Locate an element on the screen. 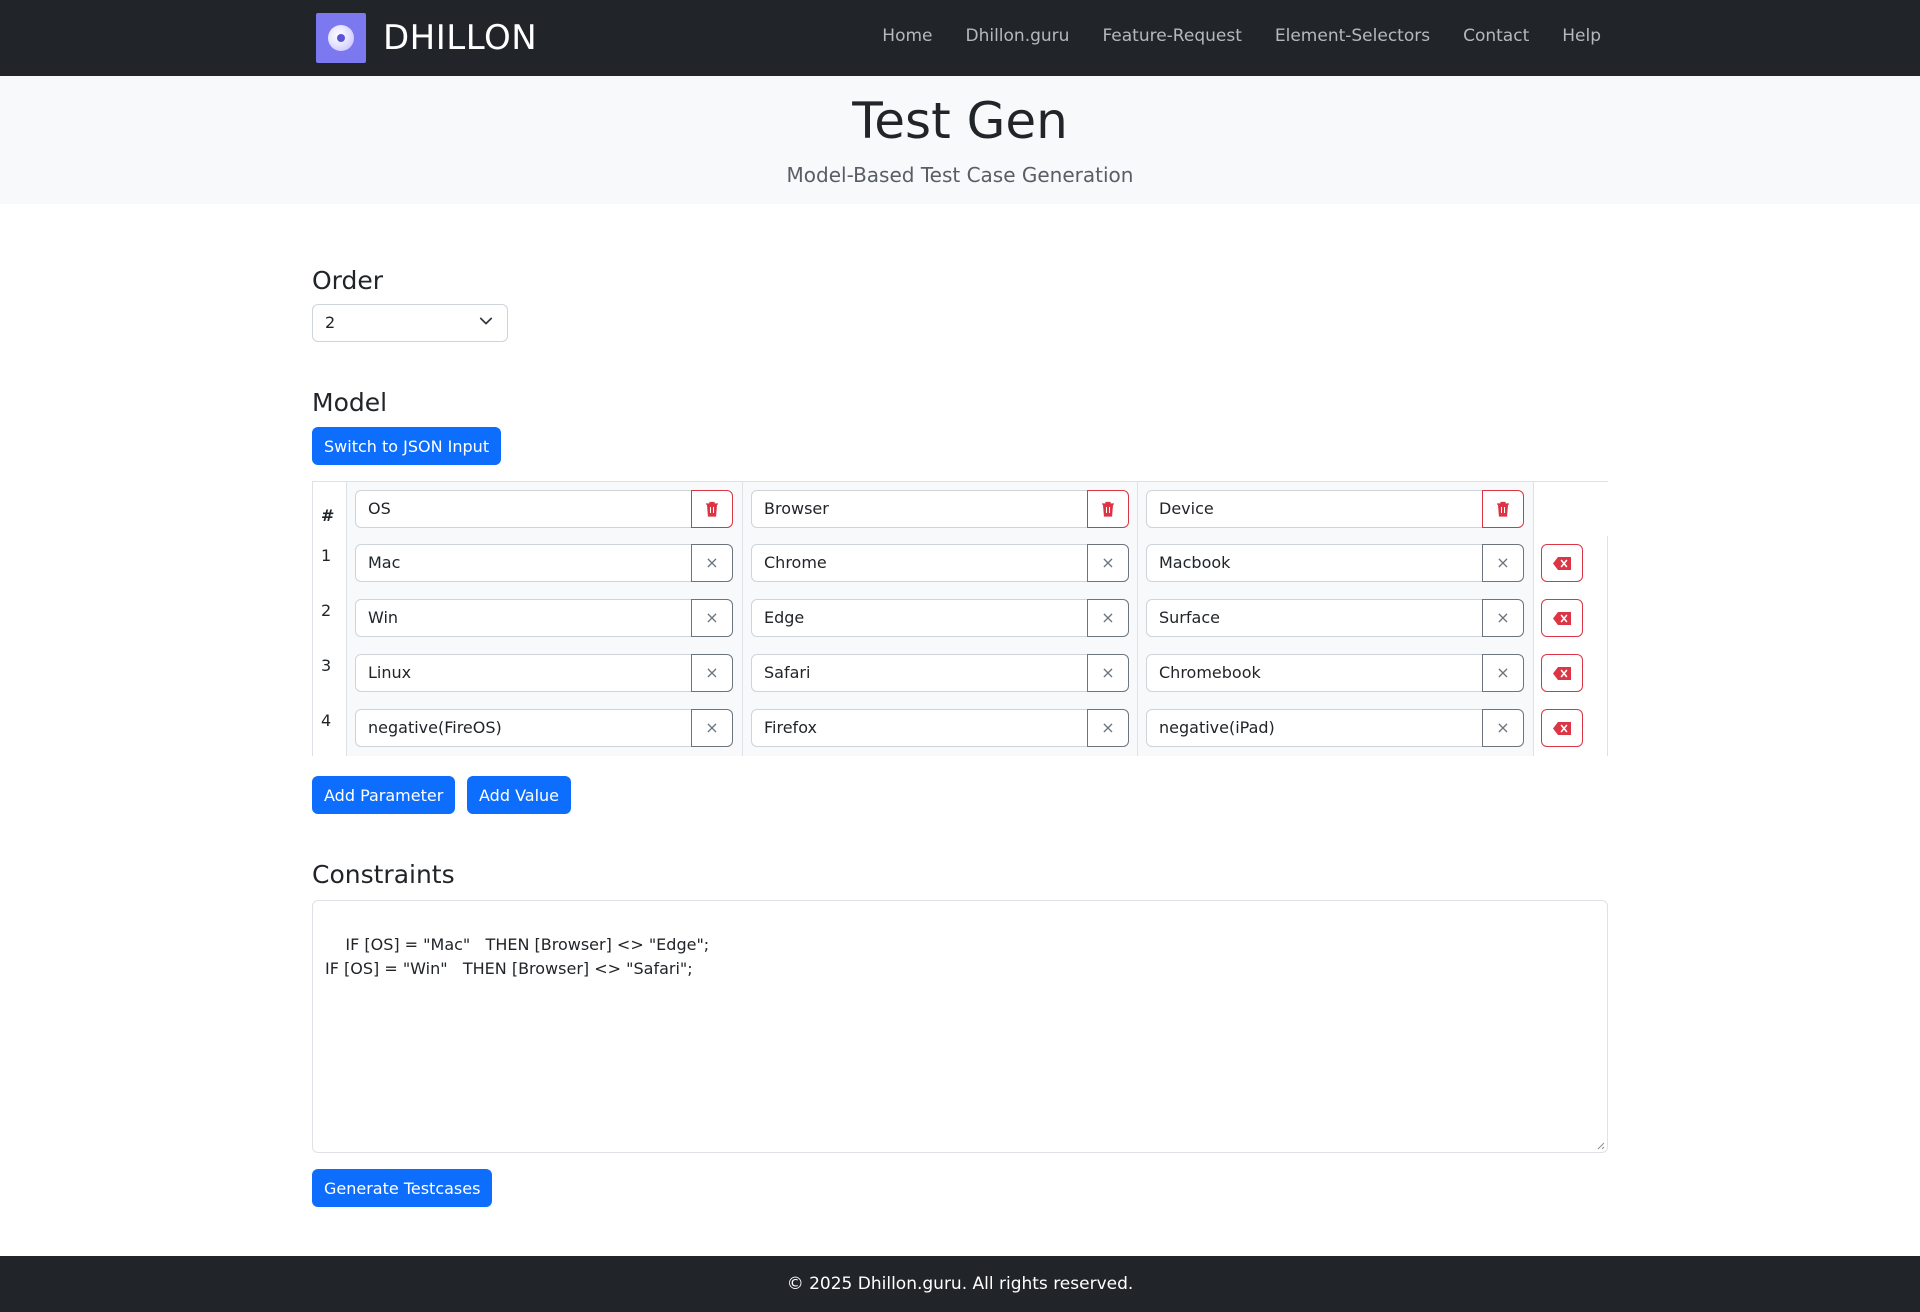 This screenshot has width=1920, height=1312. value-input: negative(iPad) is located at coordinates (1314, 728).